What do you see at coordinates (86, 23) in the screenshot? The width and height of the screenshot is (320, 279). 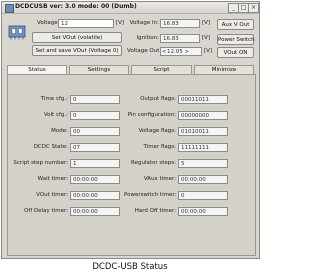 I see `voltage-input: 12` at bounding box center [86, 23].